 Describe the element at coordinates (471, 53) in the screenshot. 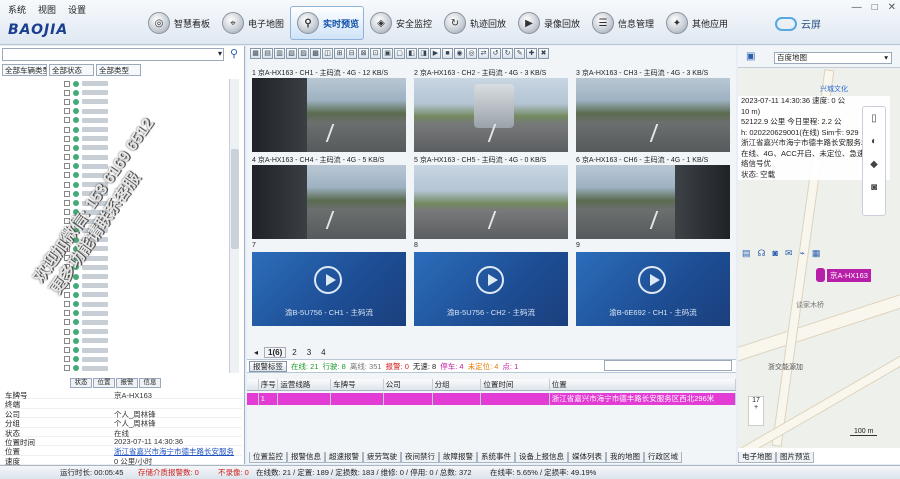

I see `layout-icon: ◎` at that location.